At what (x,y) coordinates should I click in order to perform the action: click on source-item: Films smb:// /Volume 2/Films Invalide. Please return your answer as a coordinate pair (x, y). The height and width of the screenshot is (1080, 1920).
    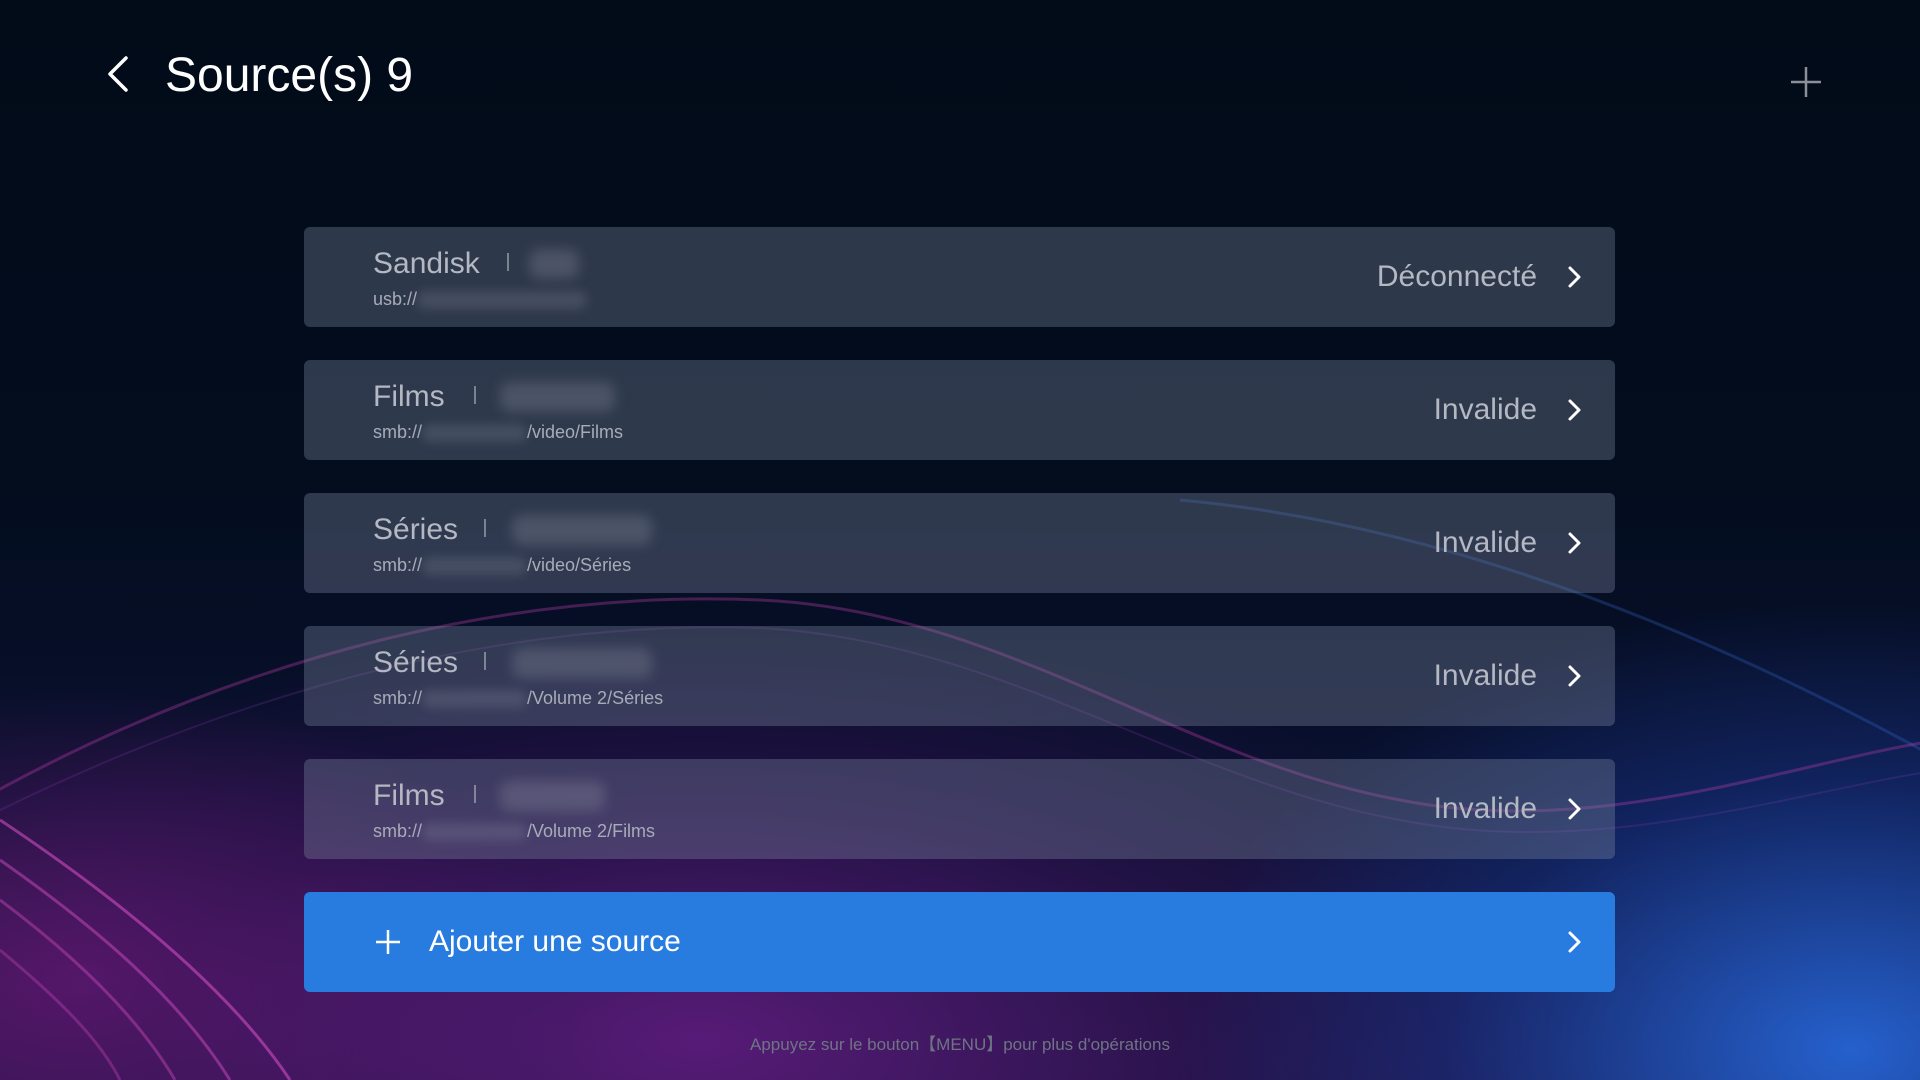
    Looking at the image, I should click on (959, 809).